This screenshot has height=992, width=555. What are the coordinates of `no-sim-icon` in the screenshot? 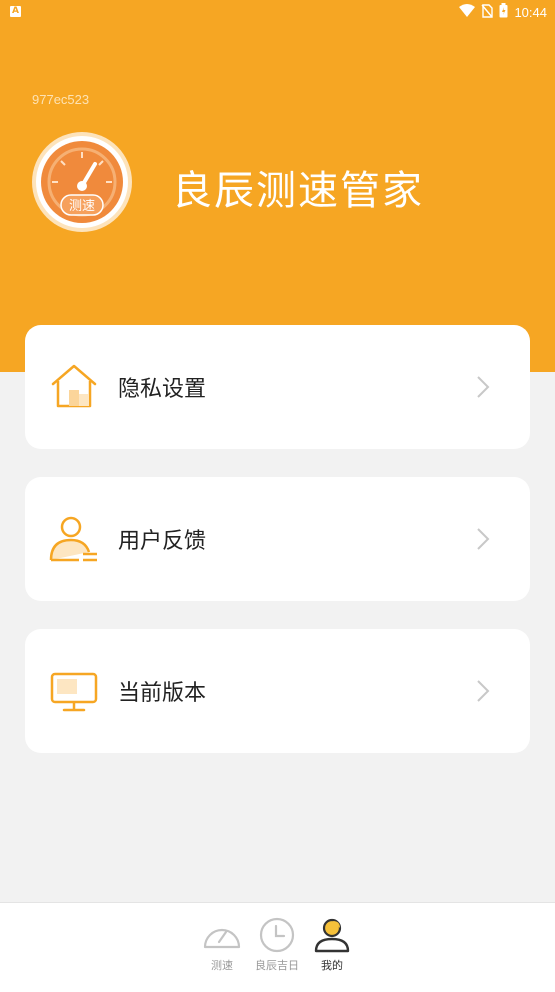 It's located at (487, 12).